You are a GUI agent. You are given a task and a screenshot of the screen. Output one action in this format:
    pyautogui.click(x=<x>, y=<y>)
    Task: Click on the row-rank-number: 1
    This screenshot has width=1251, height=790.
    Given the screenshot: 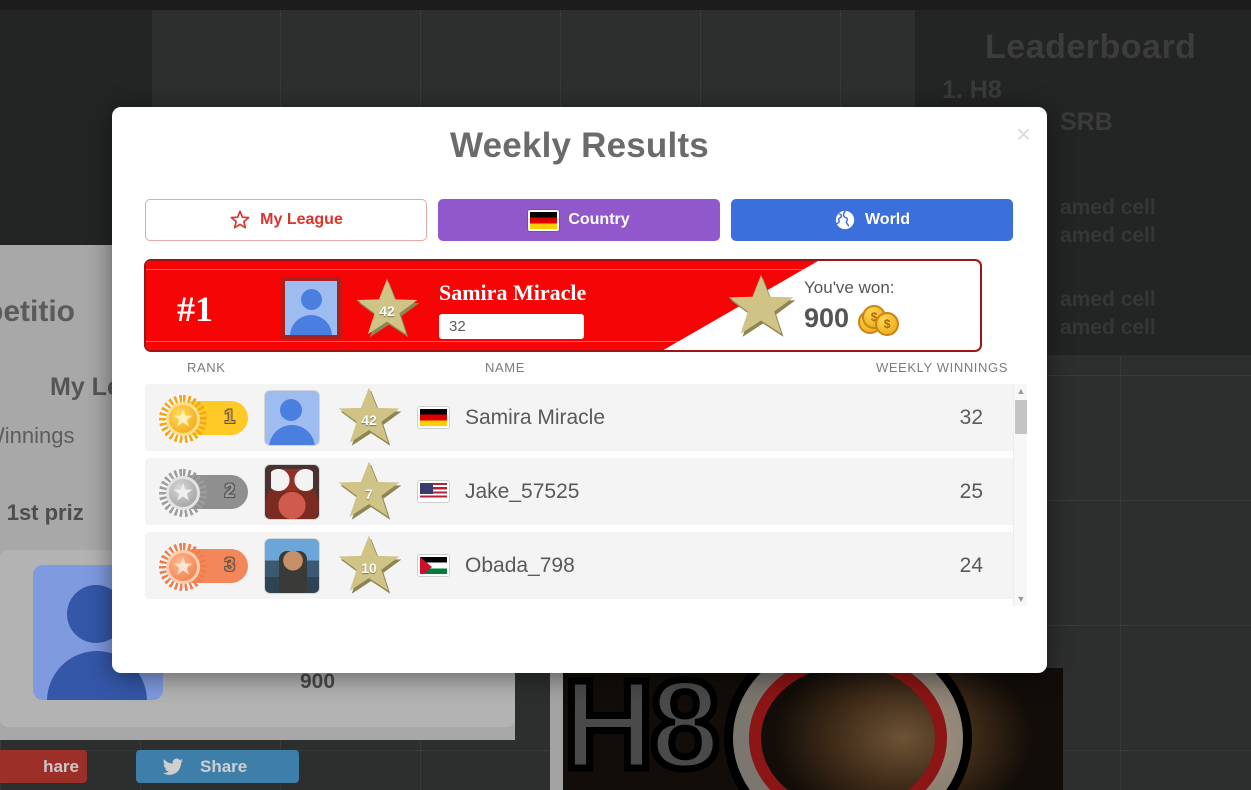 What is the action you would take?
    pyautogui.click(x=229, y=417)
    